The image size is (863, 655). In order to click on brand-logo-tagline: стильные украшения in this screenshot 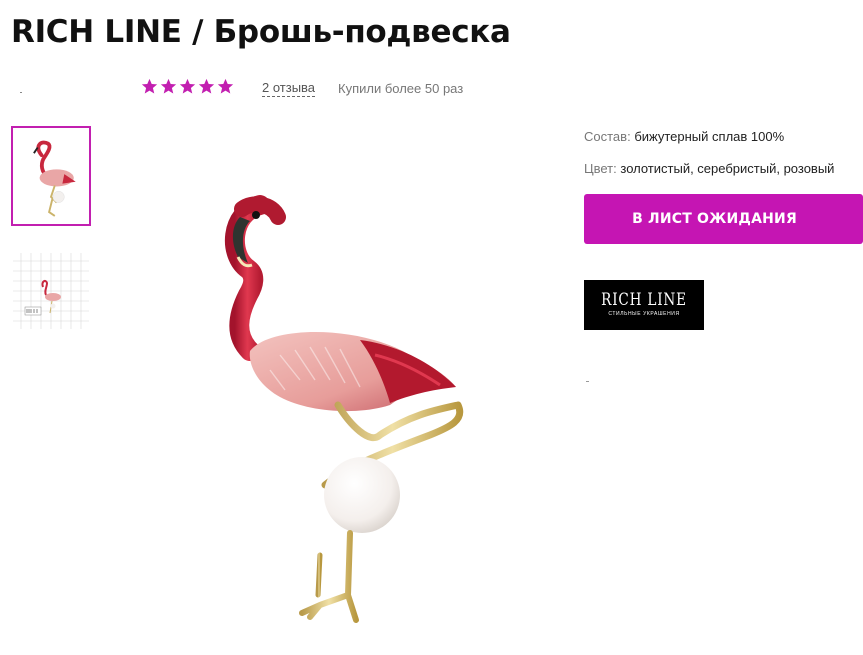, I will do `click(644, 314)`.